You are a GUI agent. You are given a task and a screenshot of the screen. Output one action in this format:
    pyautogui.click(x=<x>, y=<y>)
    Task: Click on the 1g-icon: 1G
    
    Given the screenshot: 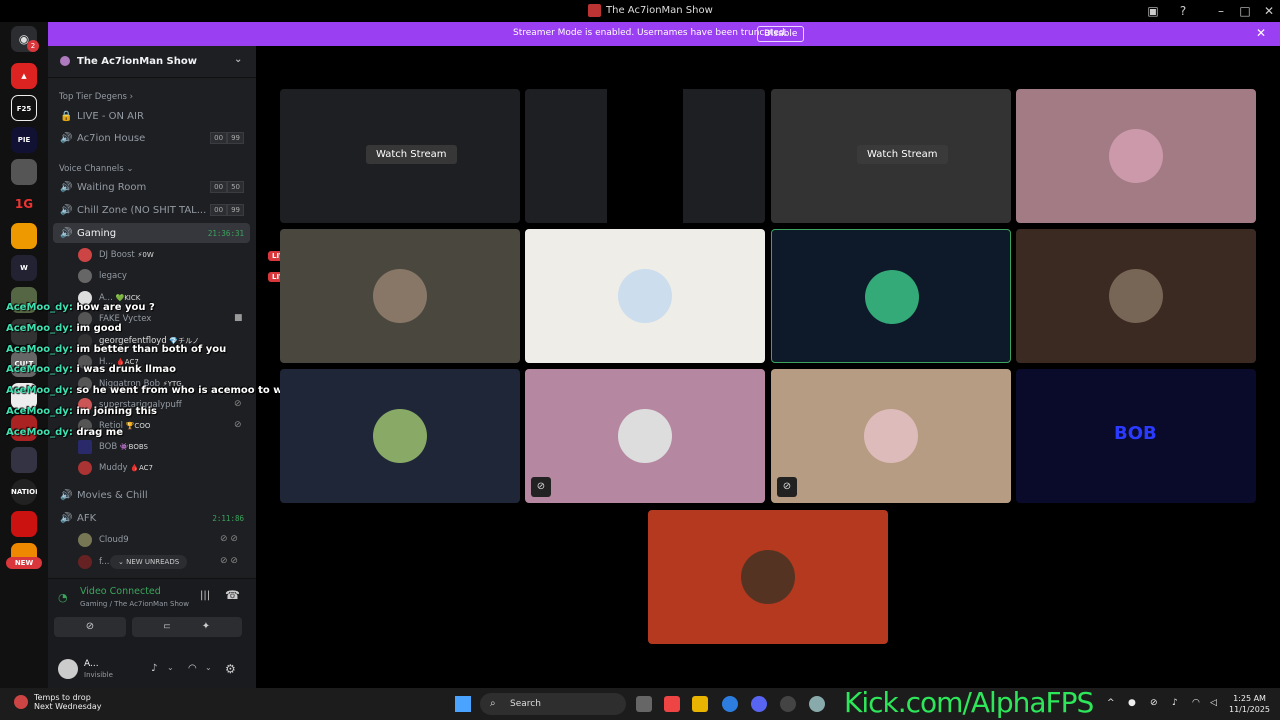 What is the action you would take?
    pyautogui.click(x=24, y=204)
    